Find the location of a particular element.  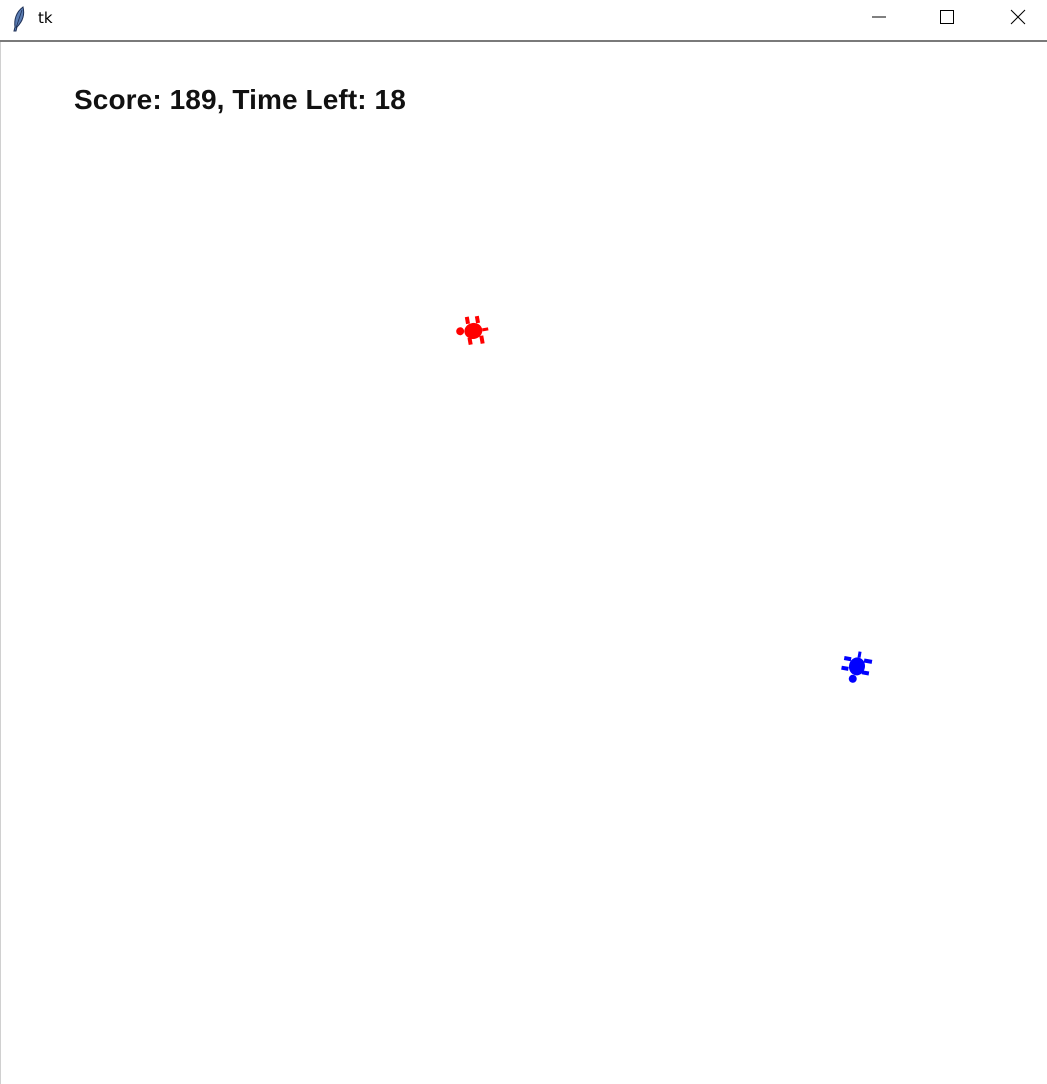

minimize-icon is located at coordinates (879, 17).